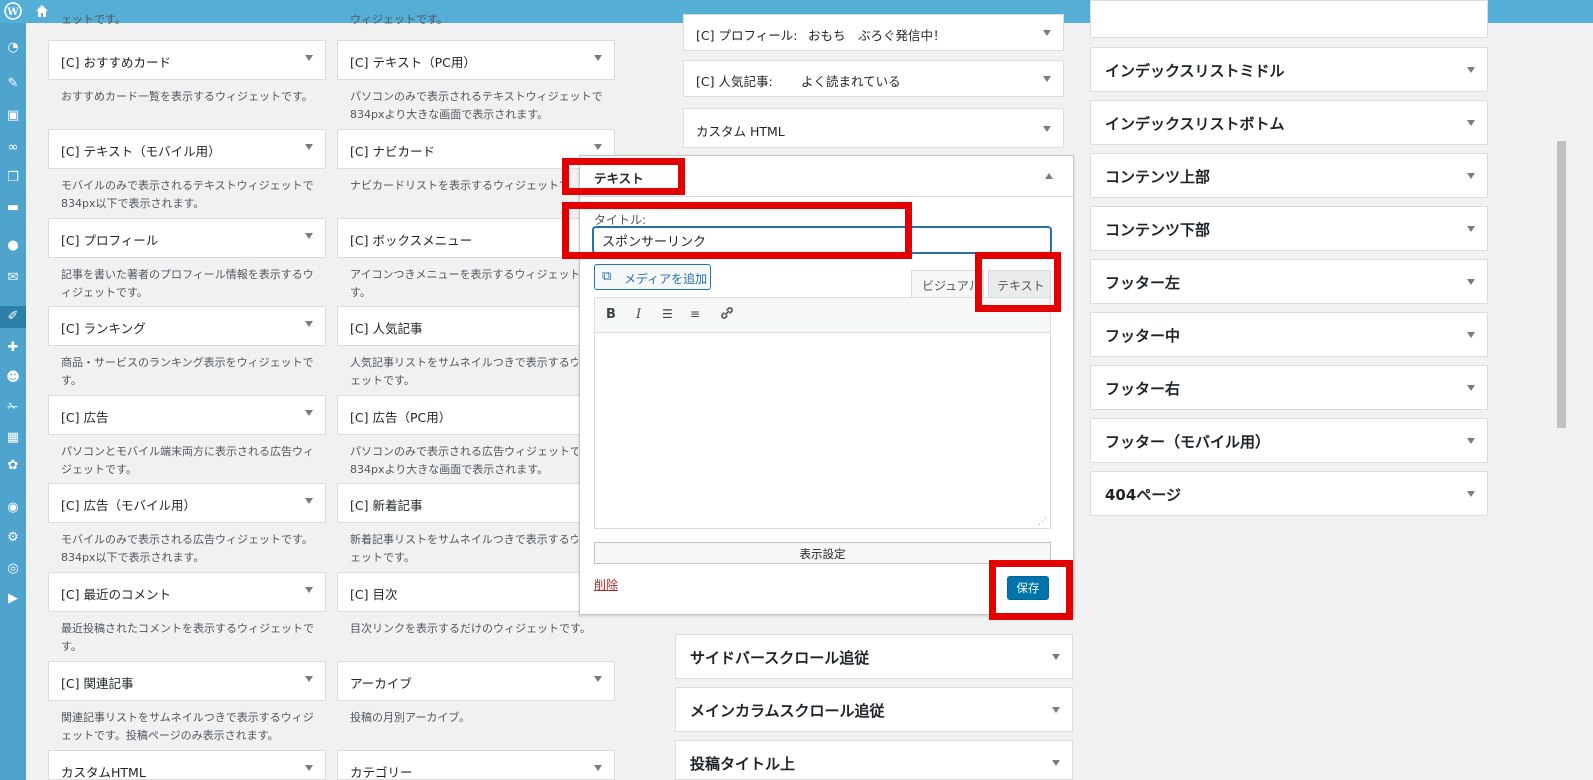 The height and width of the screenshot is (780, 1593). I want to click on widget-area: インデックスリストミドル, so click(1289, 69).